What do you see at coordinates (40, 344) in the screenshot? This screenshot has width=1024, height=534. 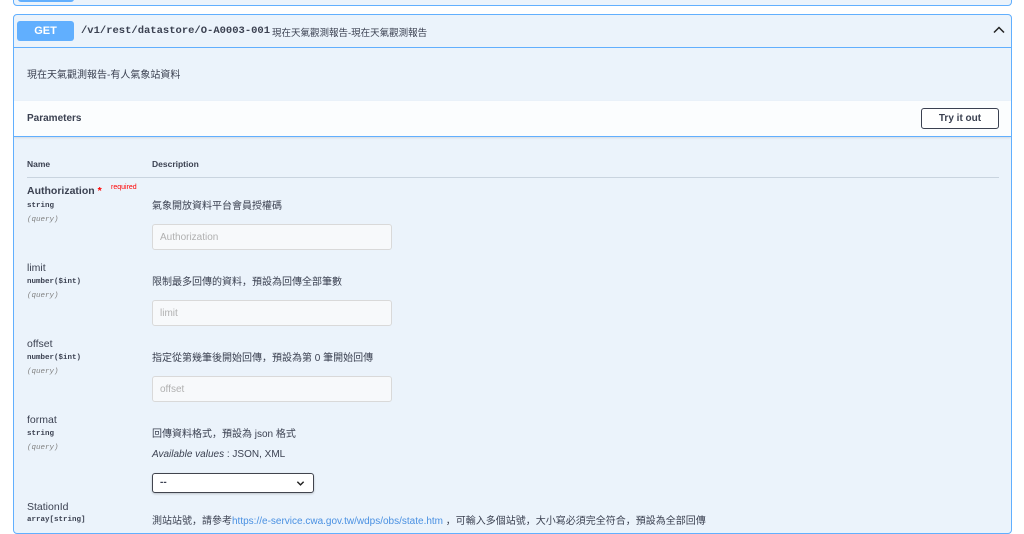 I see `param-name-offset: offset` at bounding box center [40, 344].